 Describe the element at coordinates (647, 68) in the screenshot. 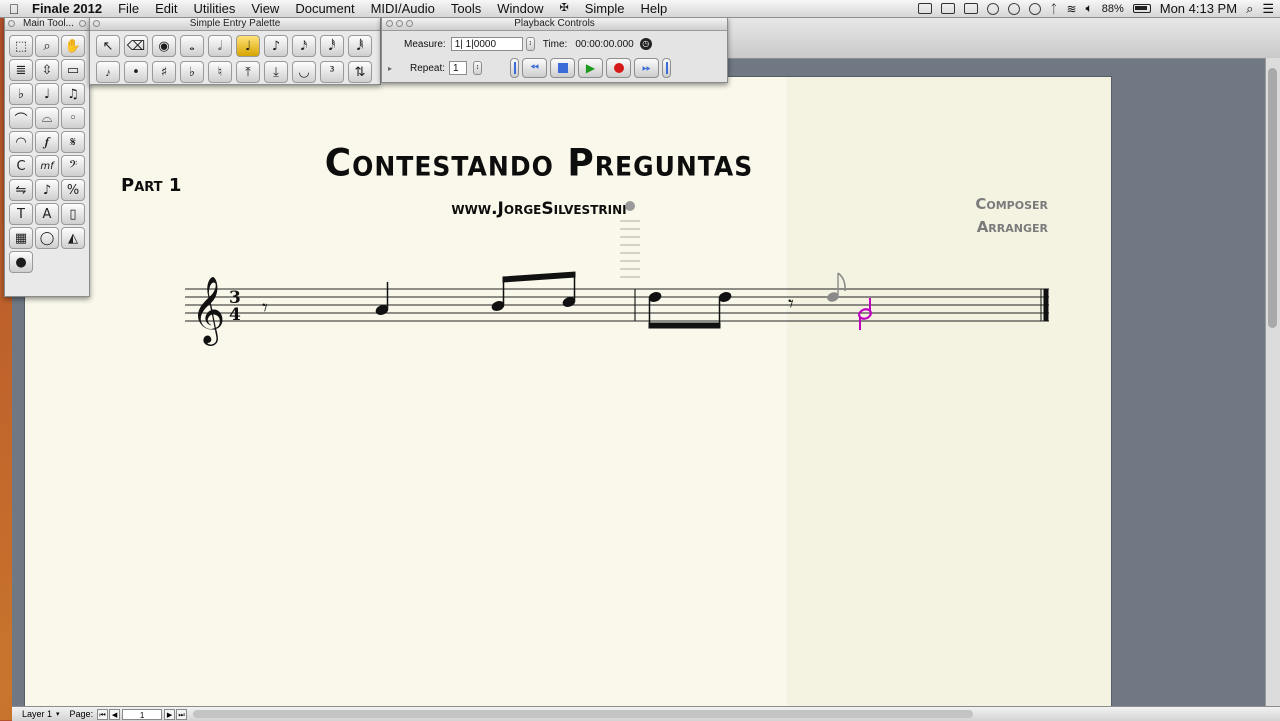

I see `fast-forward-button: ⏩︎` at that location.